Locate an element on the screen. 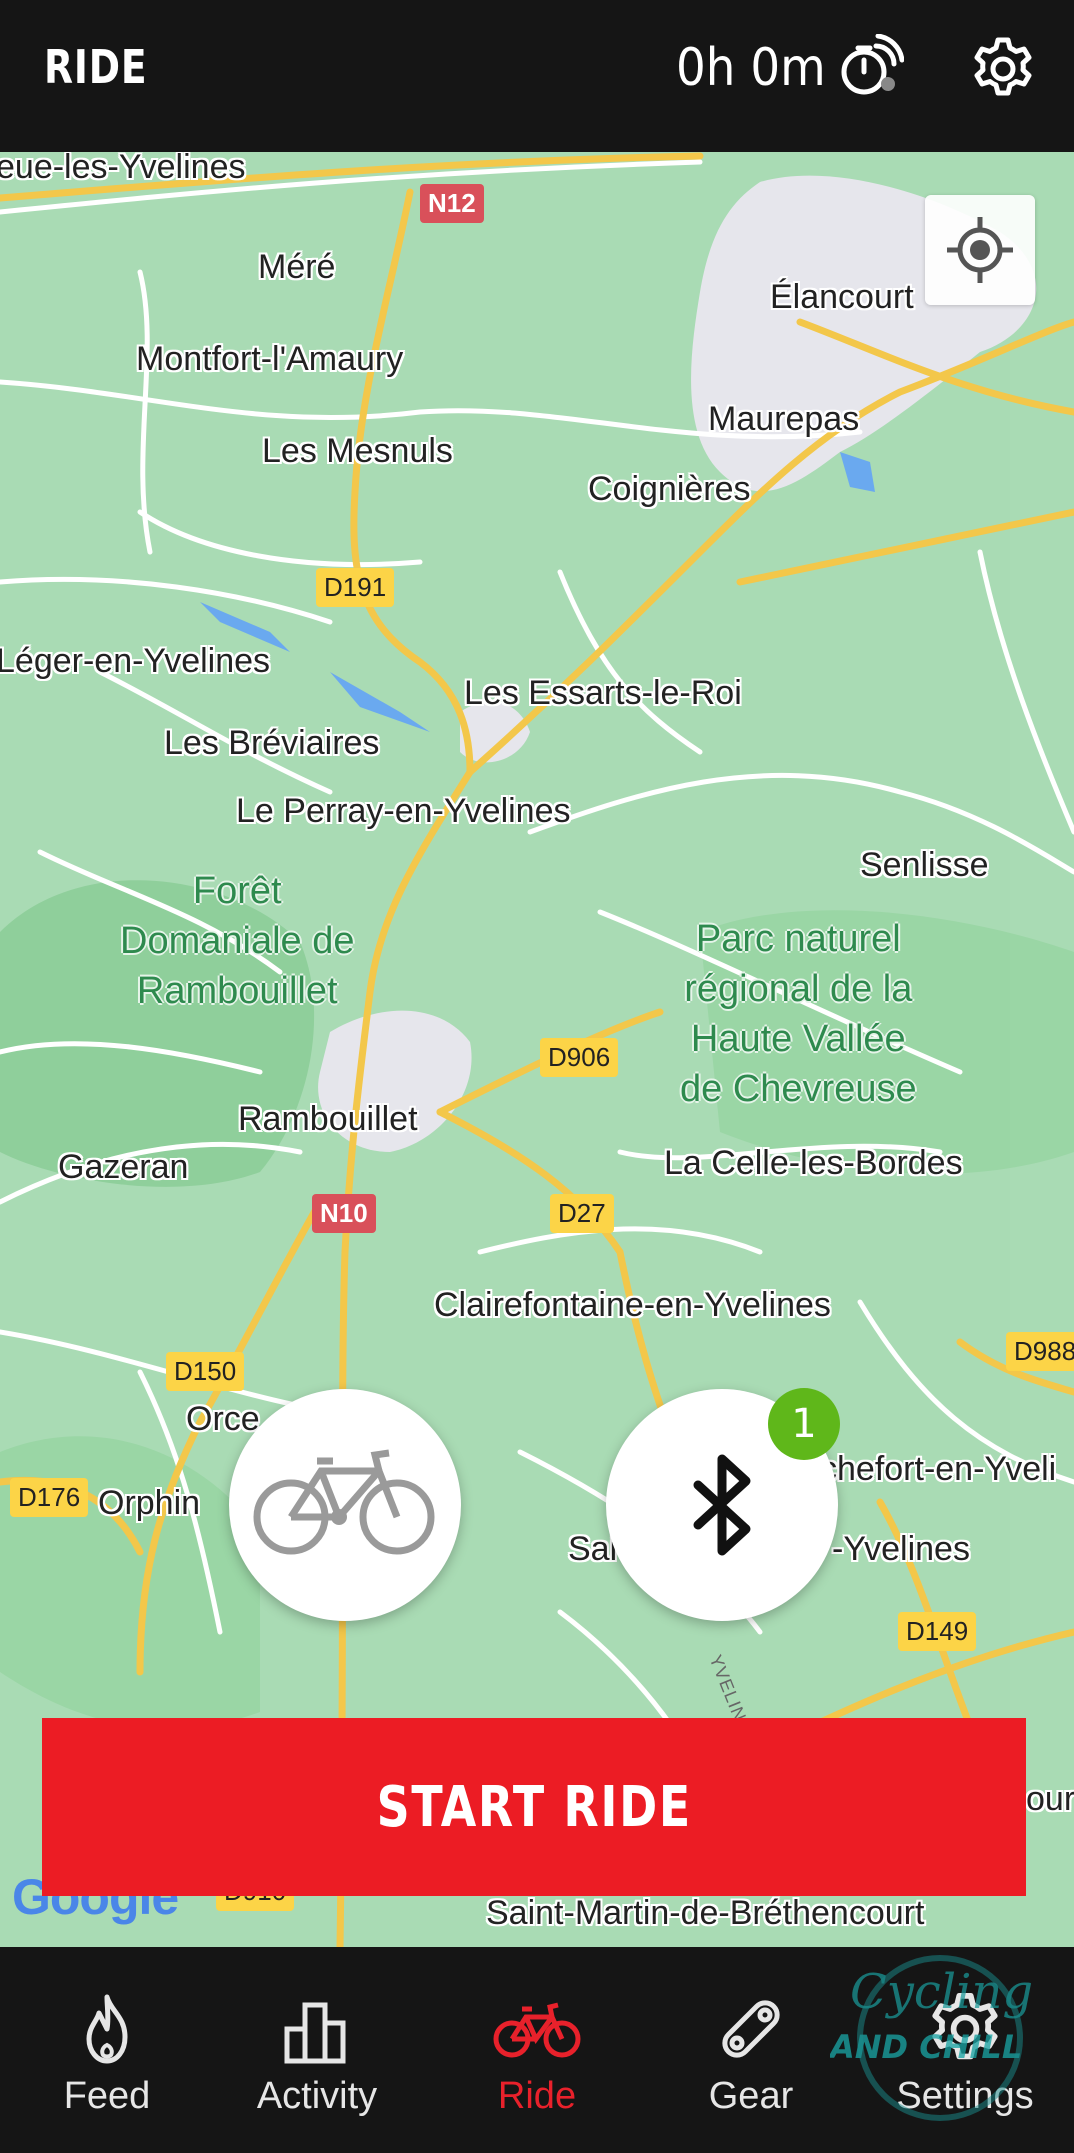  chain-link-icon is located at coordinates (751, 2029).